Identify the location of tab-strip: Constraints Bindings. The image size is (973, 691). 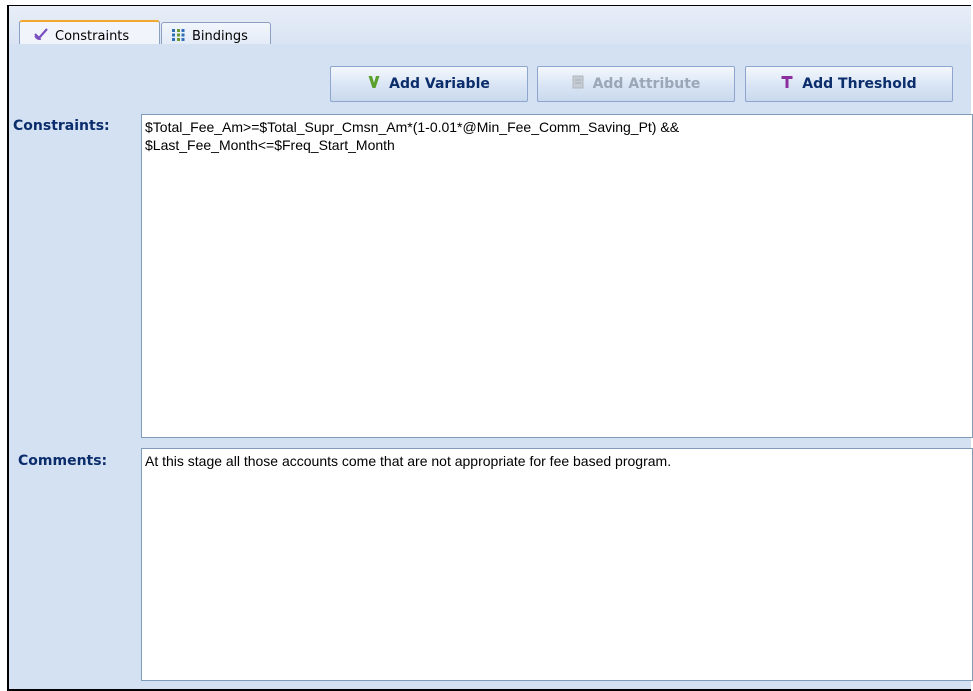
(490, 28).